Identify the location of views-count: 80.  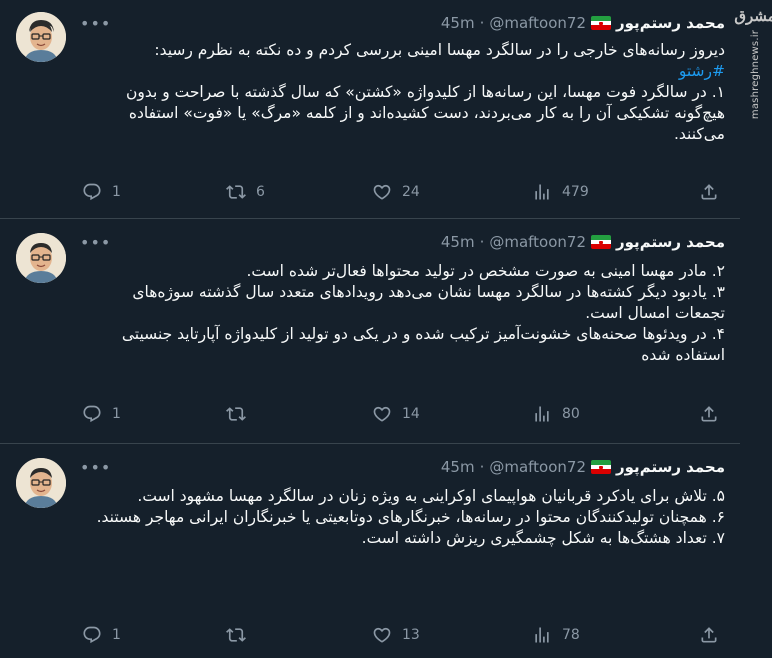
(571, 414).